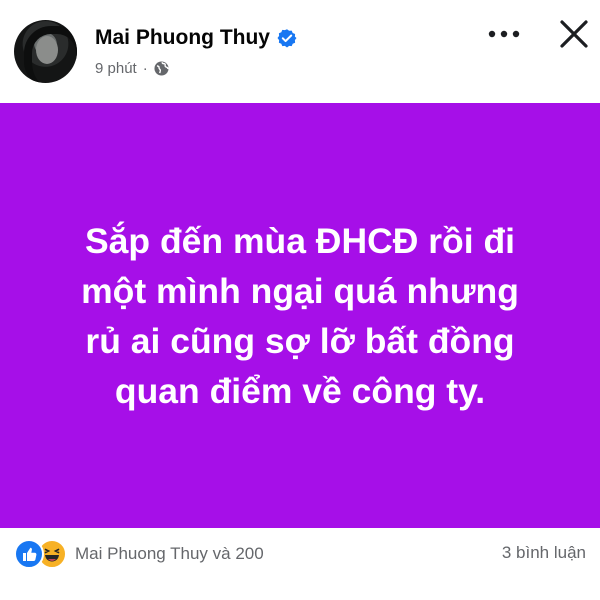  I want to click on reactions-summary: Mai Phuong Thuy và 200, so click(139, 554).